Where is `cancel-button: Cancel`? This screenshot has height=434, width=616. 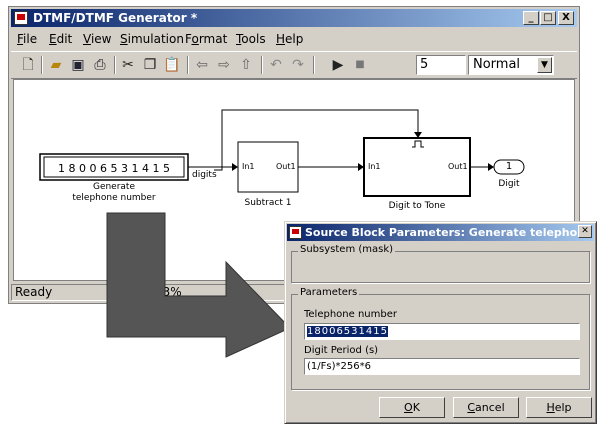
cancel-button: Cancel is located at coordinates (486, 407).